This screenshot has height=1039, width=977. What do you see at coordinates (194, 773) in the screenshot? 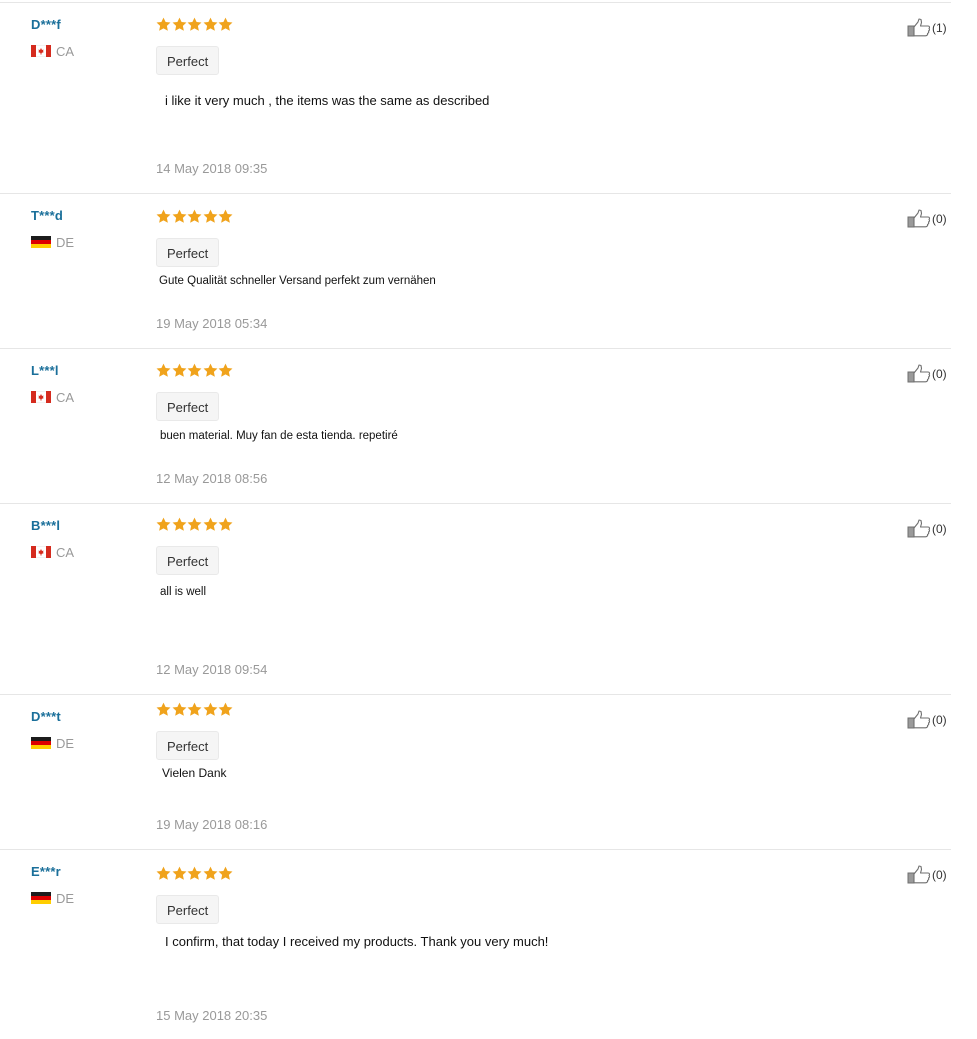
I see `review-text: Vielen Dank` at bounding box center [194, 773].